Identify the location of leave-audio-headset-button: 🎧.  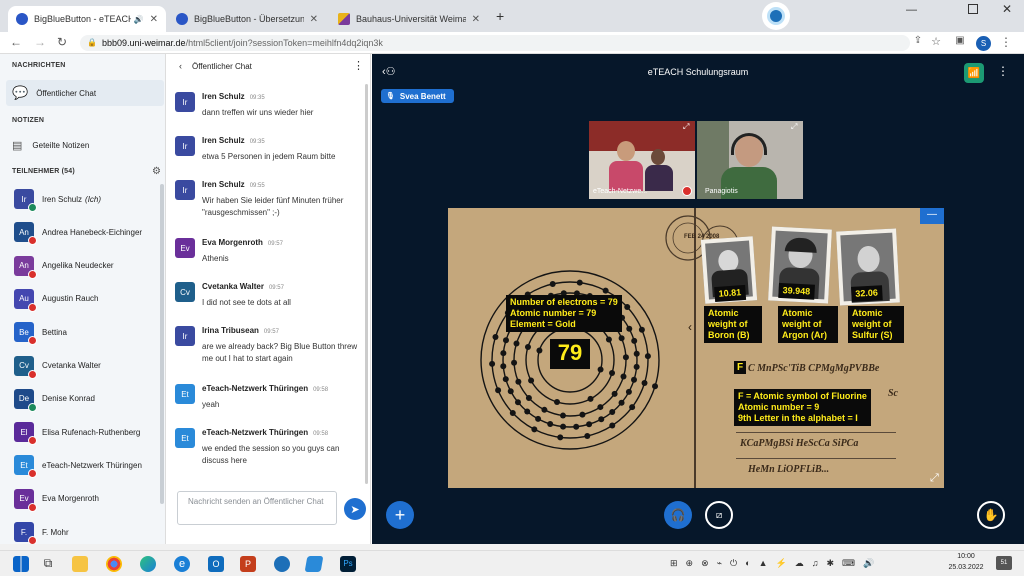
(678, 515).